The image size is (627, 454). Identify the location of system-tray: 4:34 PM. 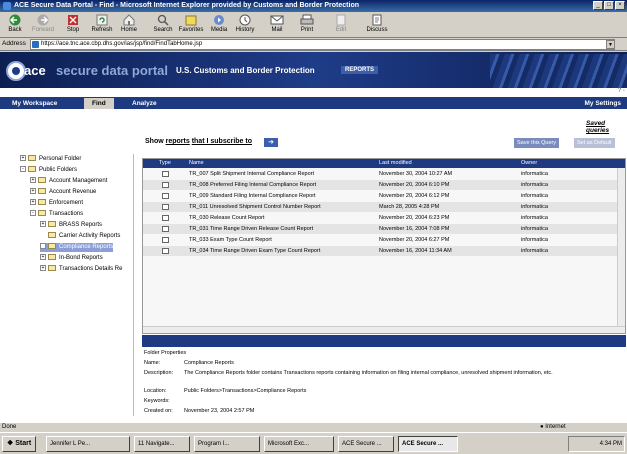
(596, 444).